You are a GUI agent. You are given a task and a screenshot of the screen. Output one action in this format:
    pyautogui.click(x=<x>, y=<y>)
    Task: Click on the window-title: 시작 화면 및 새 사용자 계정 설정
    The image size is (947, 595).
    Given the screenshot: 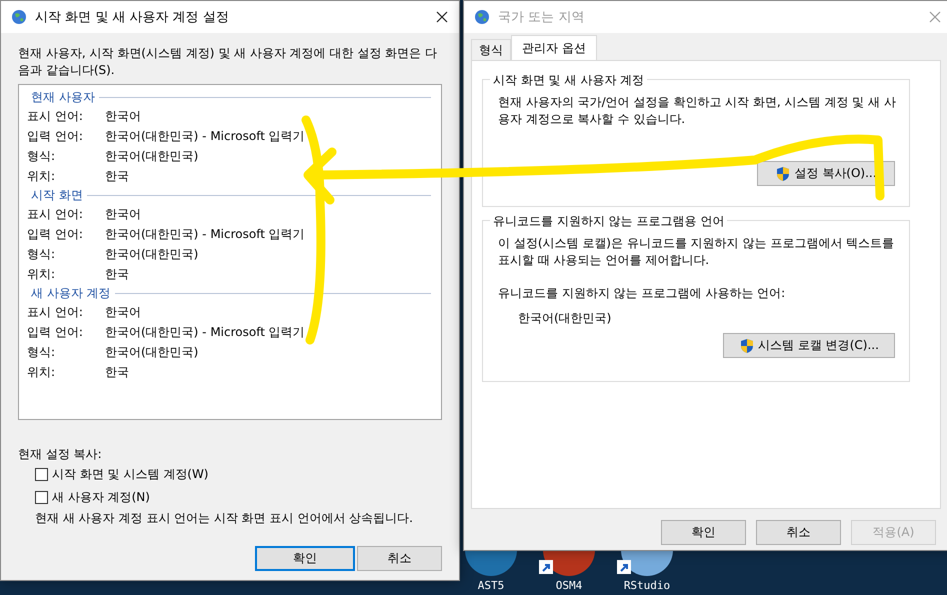 What is the action you would take?
    pyautogui.click(x=132, y=17)
    